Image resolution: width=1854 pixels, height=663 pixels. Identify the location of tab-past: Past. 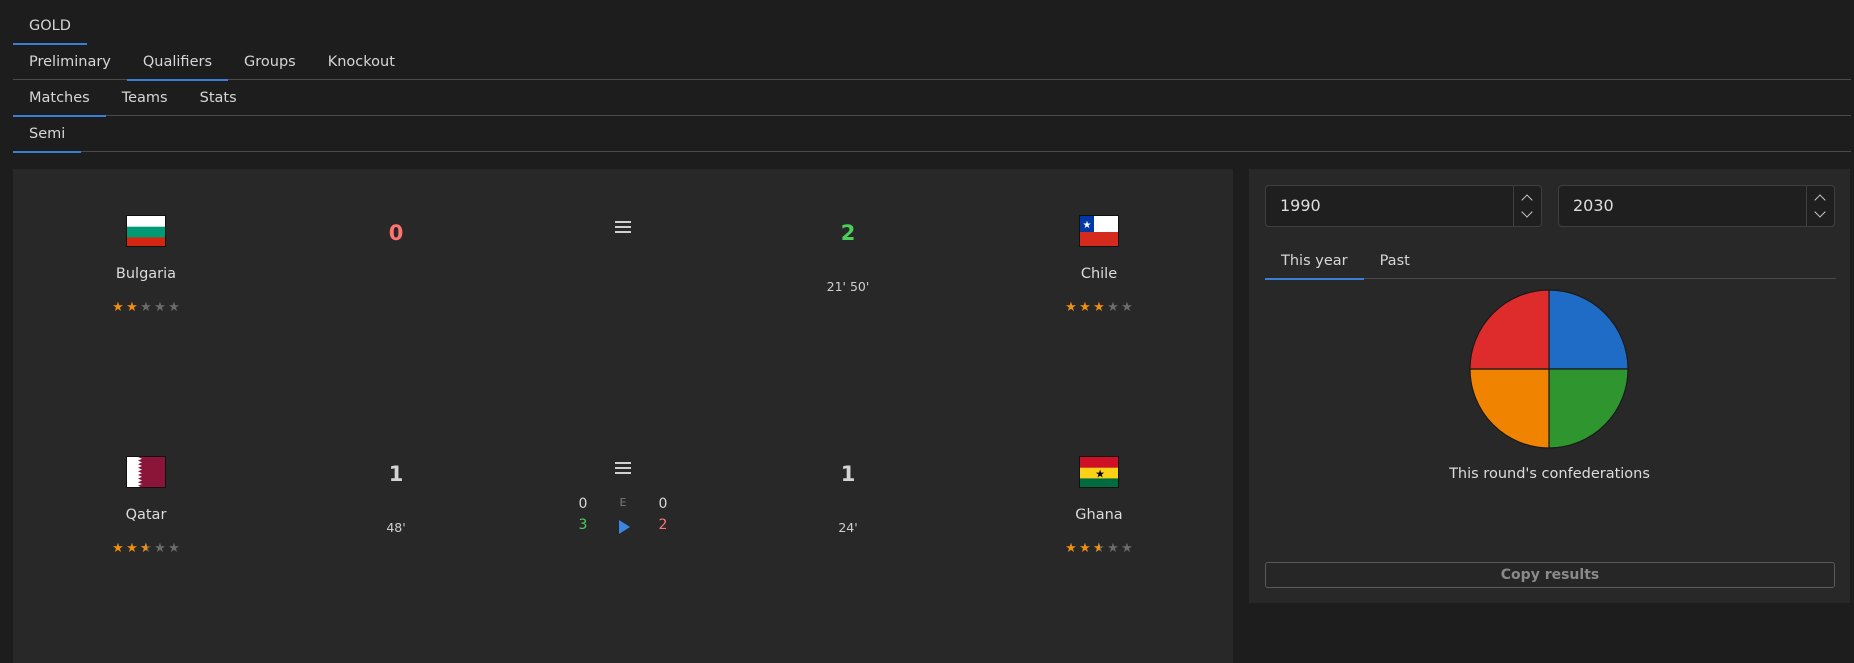
(1395, 261).